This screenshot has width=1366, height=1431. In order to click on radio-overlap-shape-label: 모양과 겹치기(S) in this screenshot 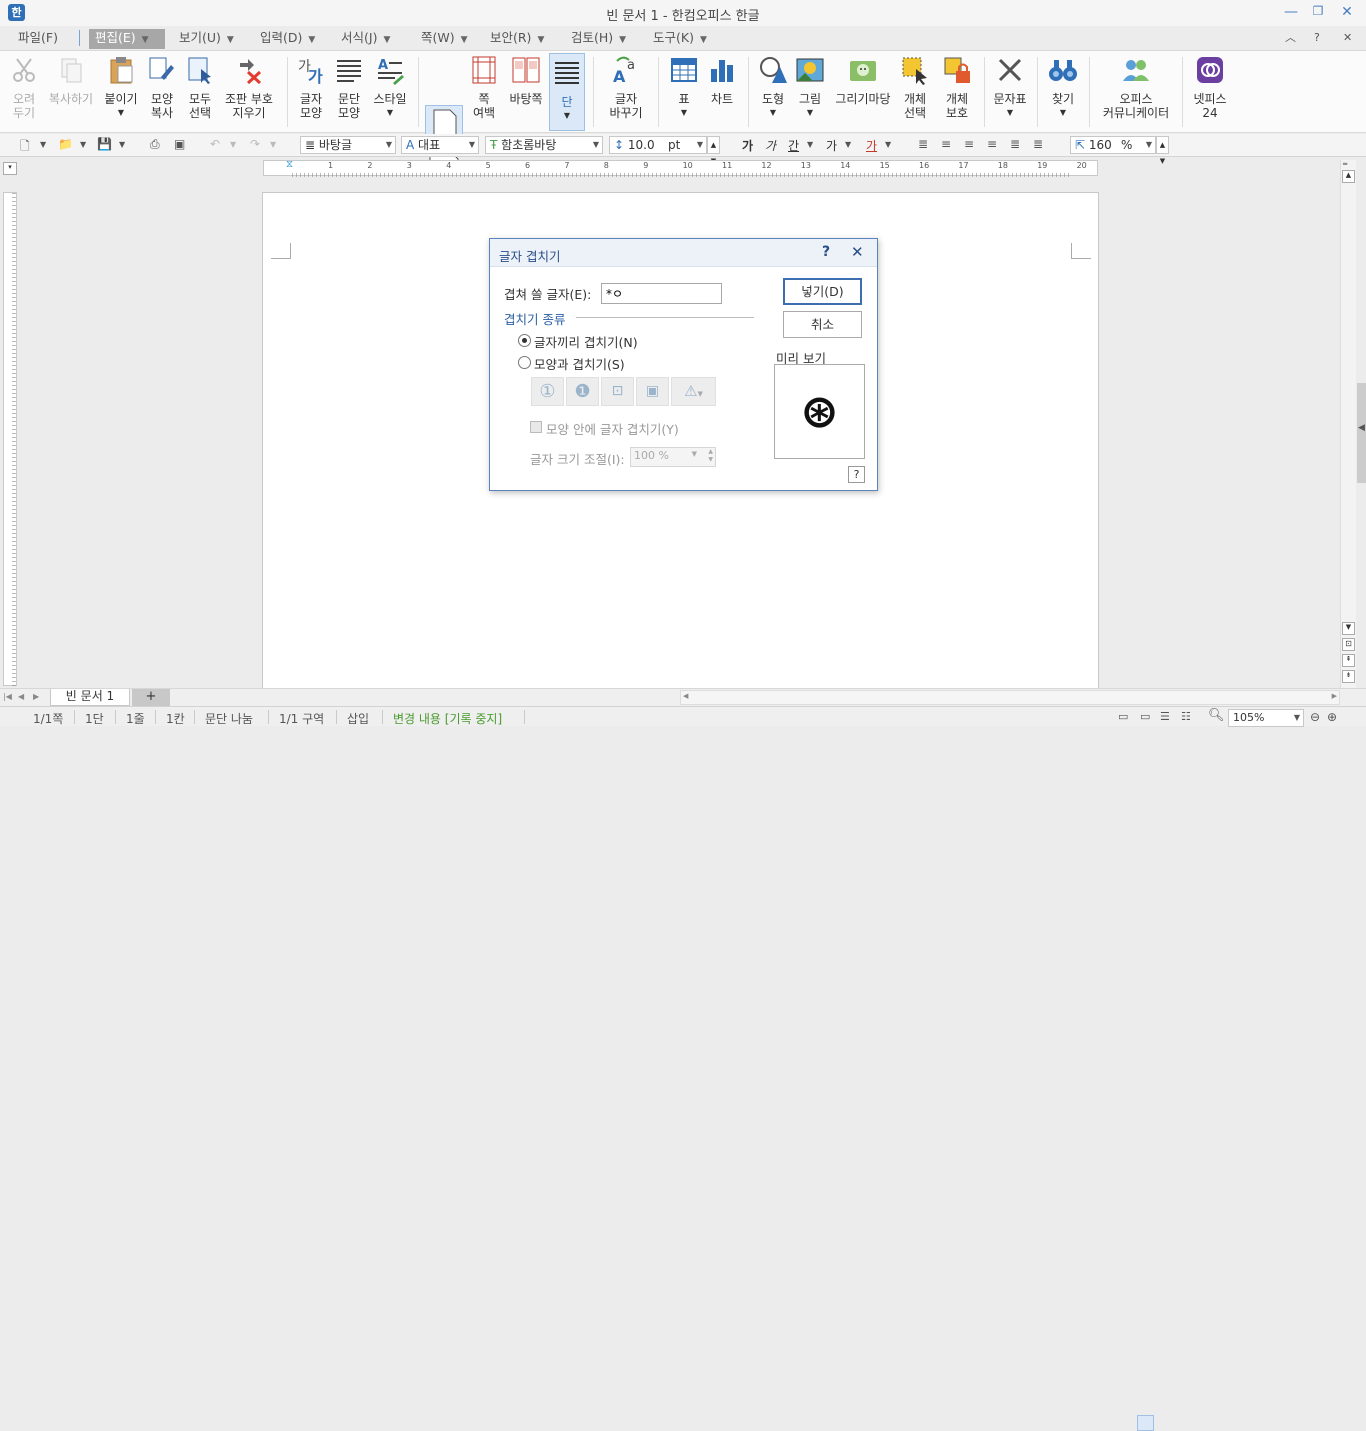, I will do `click(579, 363)`.